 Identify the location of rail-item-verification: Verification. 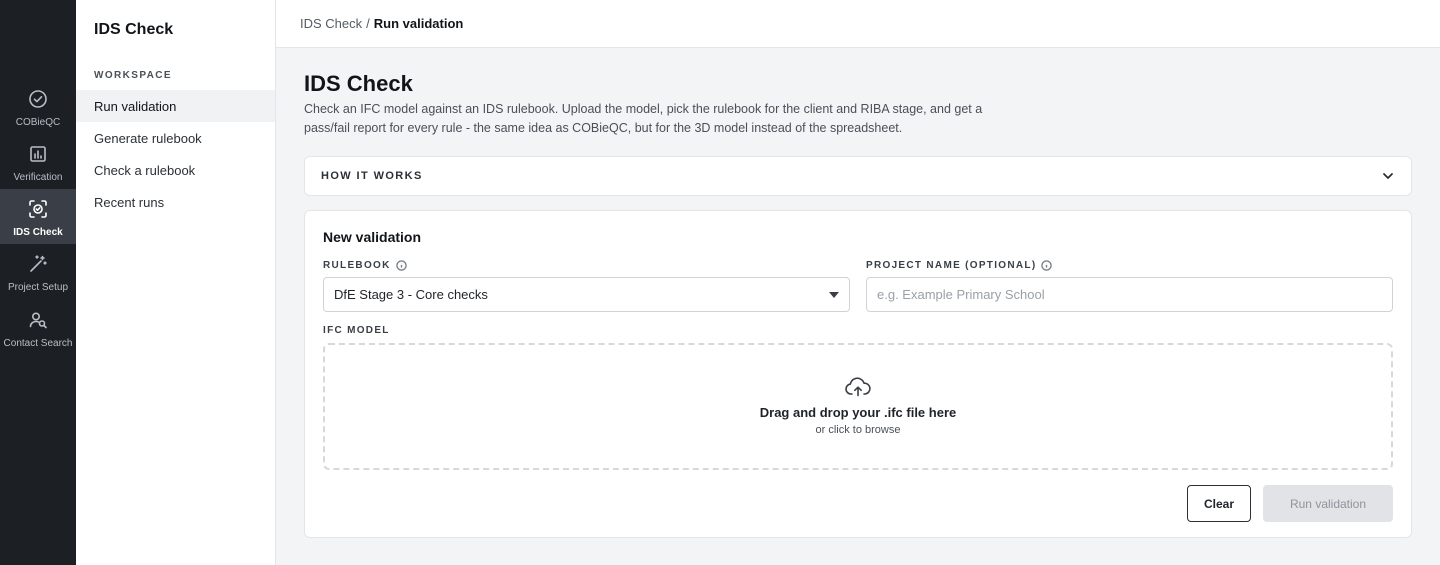
(38, 161).